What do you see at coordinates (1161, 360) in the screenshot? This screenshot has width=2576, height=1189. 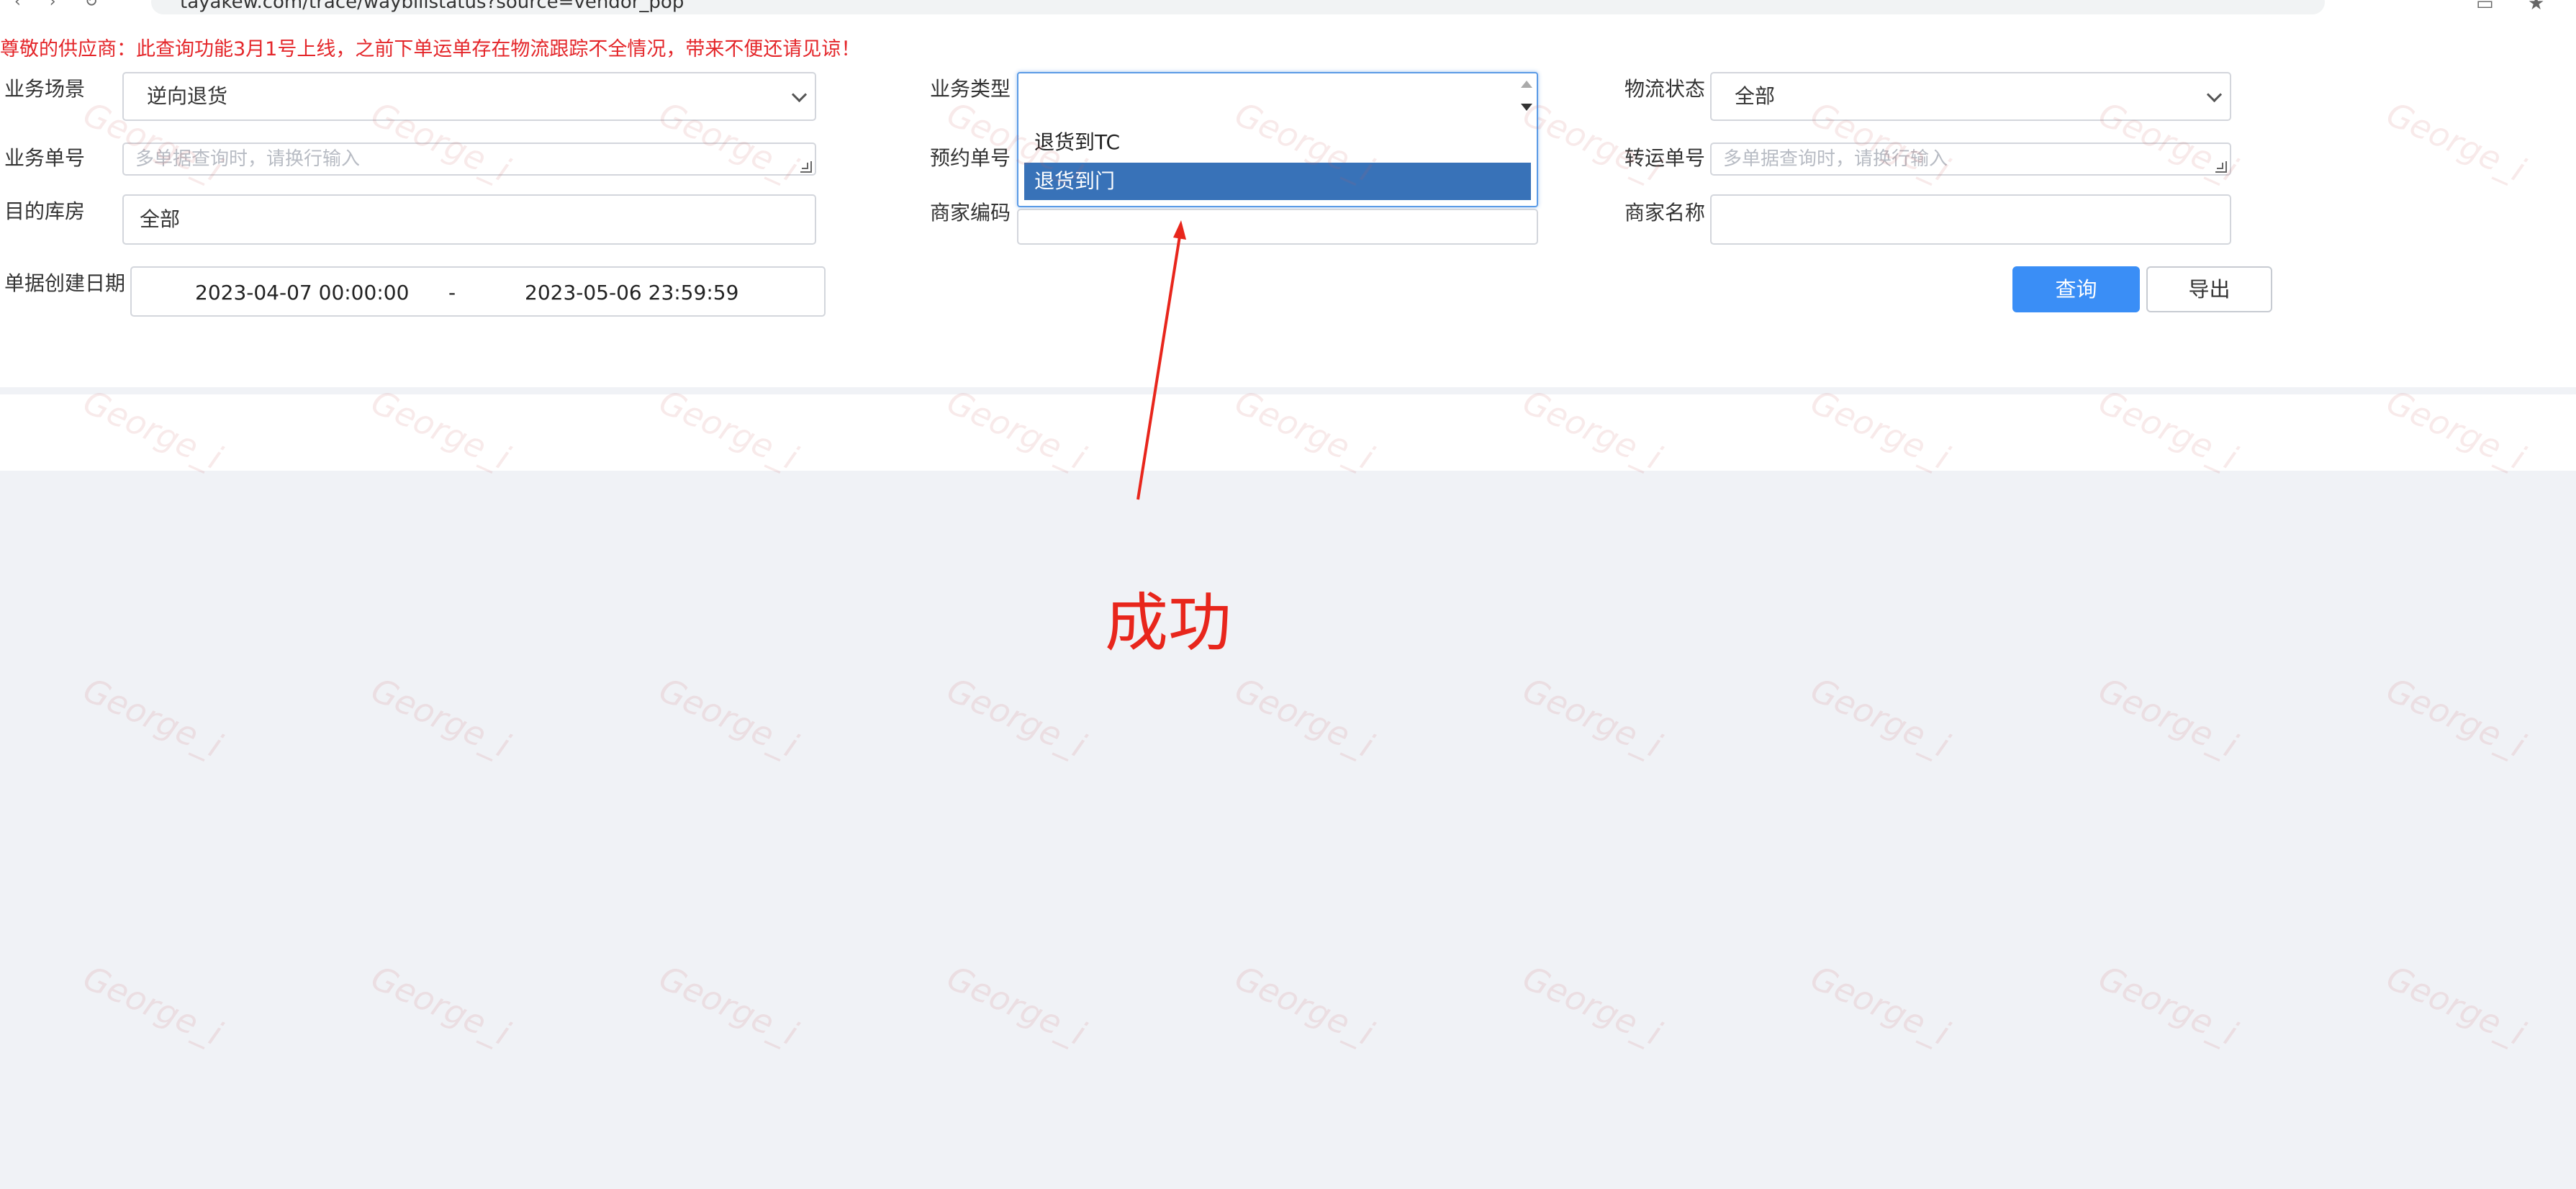 I see `annotation-arrow` at bounding box center [1161, 360].